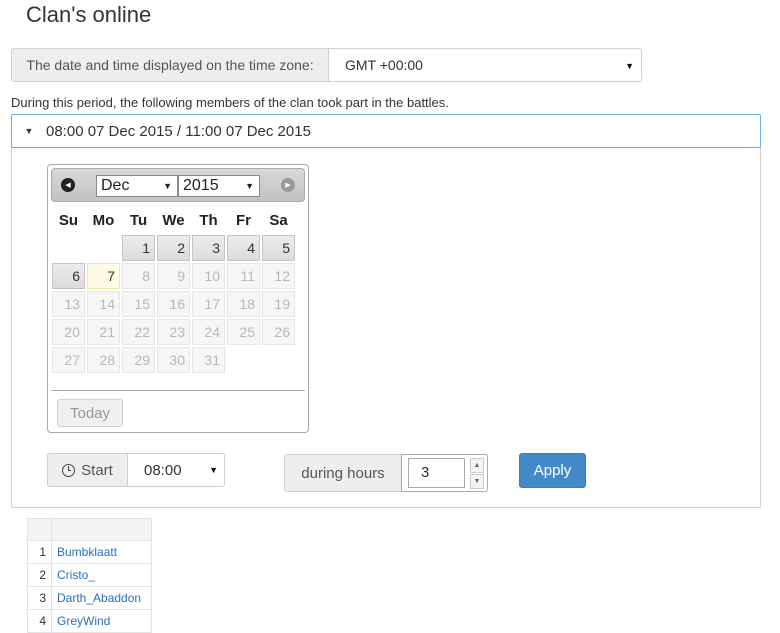 This screenshot has width=780, height=633. I want to click on weekday-header: Tu, so click(138, 220).